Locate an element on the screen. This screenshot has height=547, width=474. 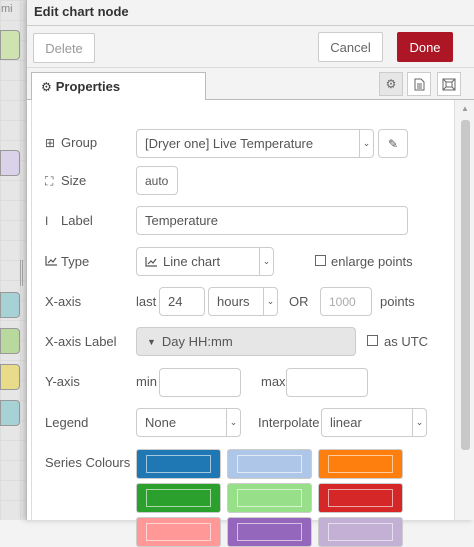
label-label: I Label is located at coordinates (69, 220).